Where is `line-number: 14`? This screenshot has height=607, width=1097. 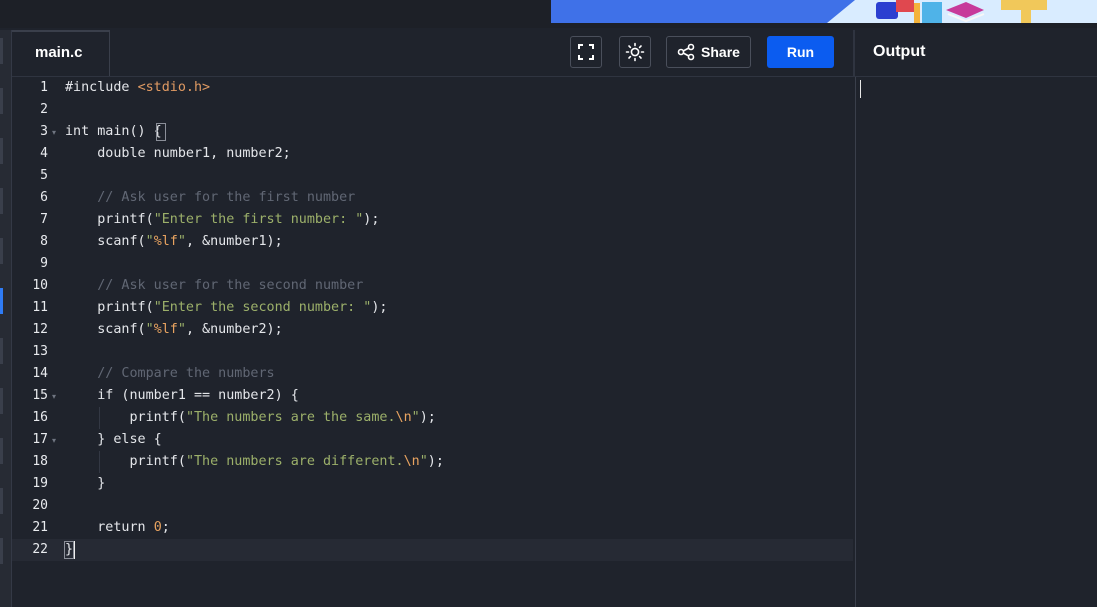
line-number: 14 is located at coordinates (40, 373).